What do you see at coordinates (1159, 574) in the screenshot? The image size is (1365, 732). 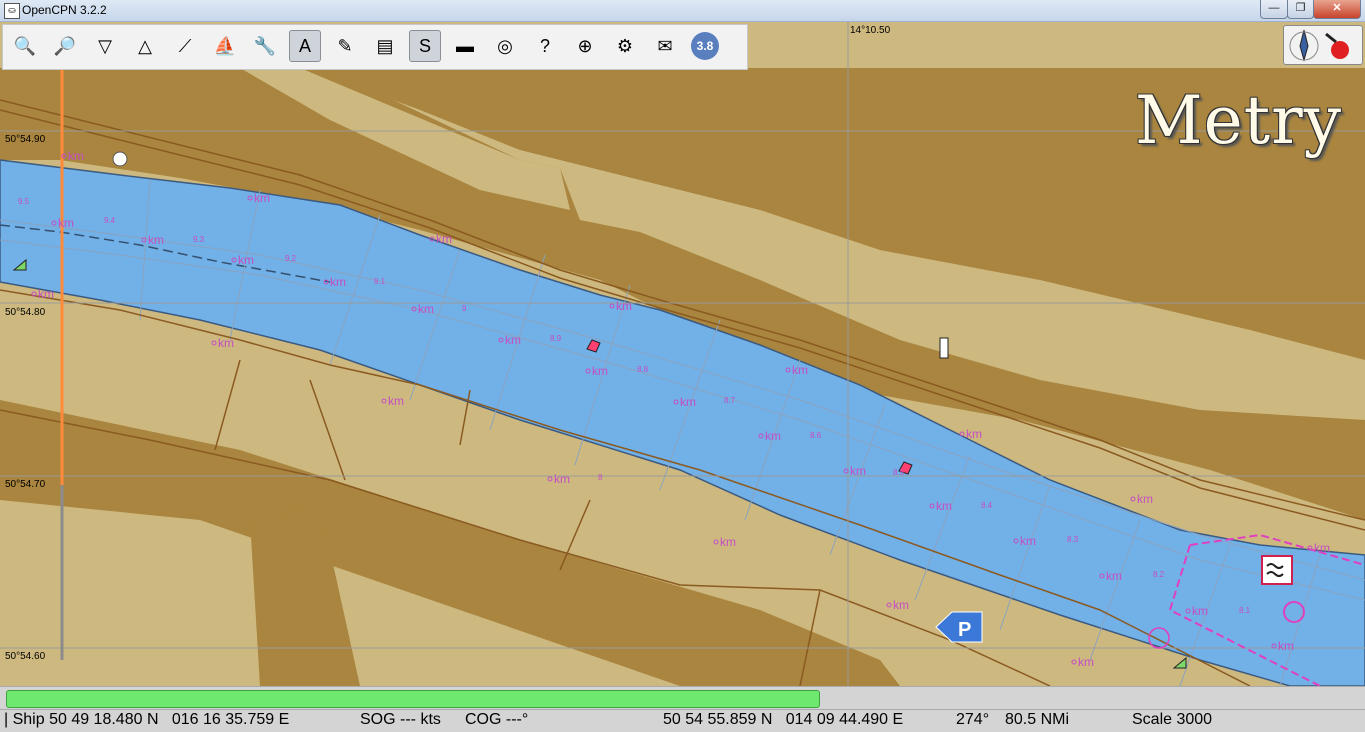 I see `km-number-label: 8.2` at bounding box center [1159, 574].